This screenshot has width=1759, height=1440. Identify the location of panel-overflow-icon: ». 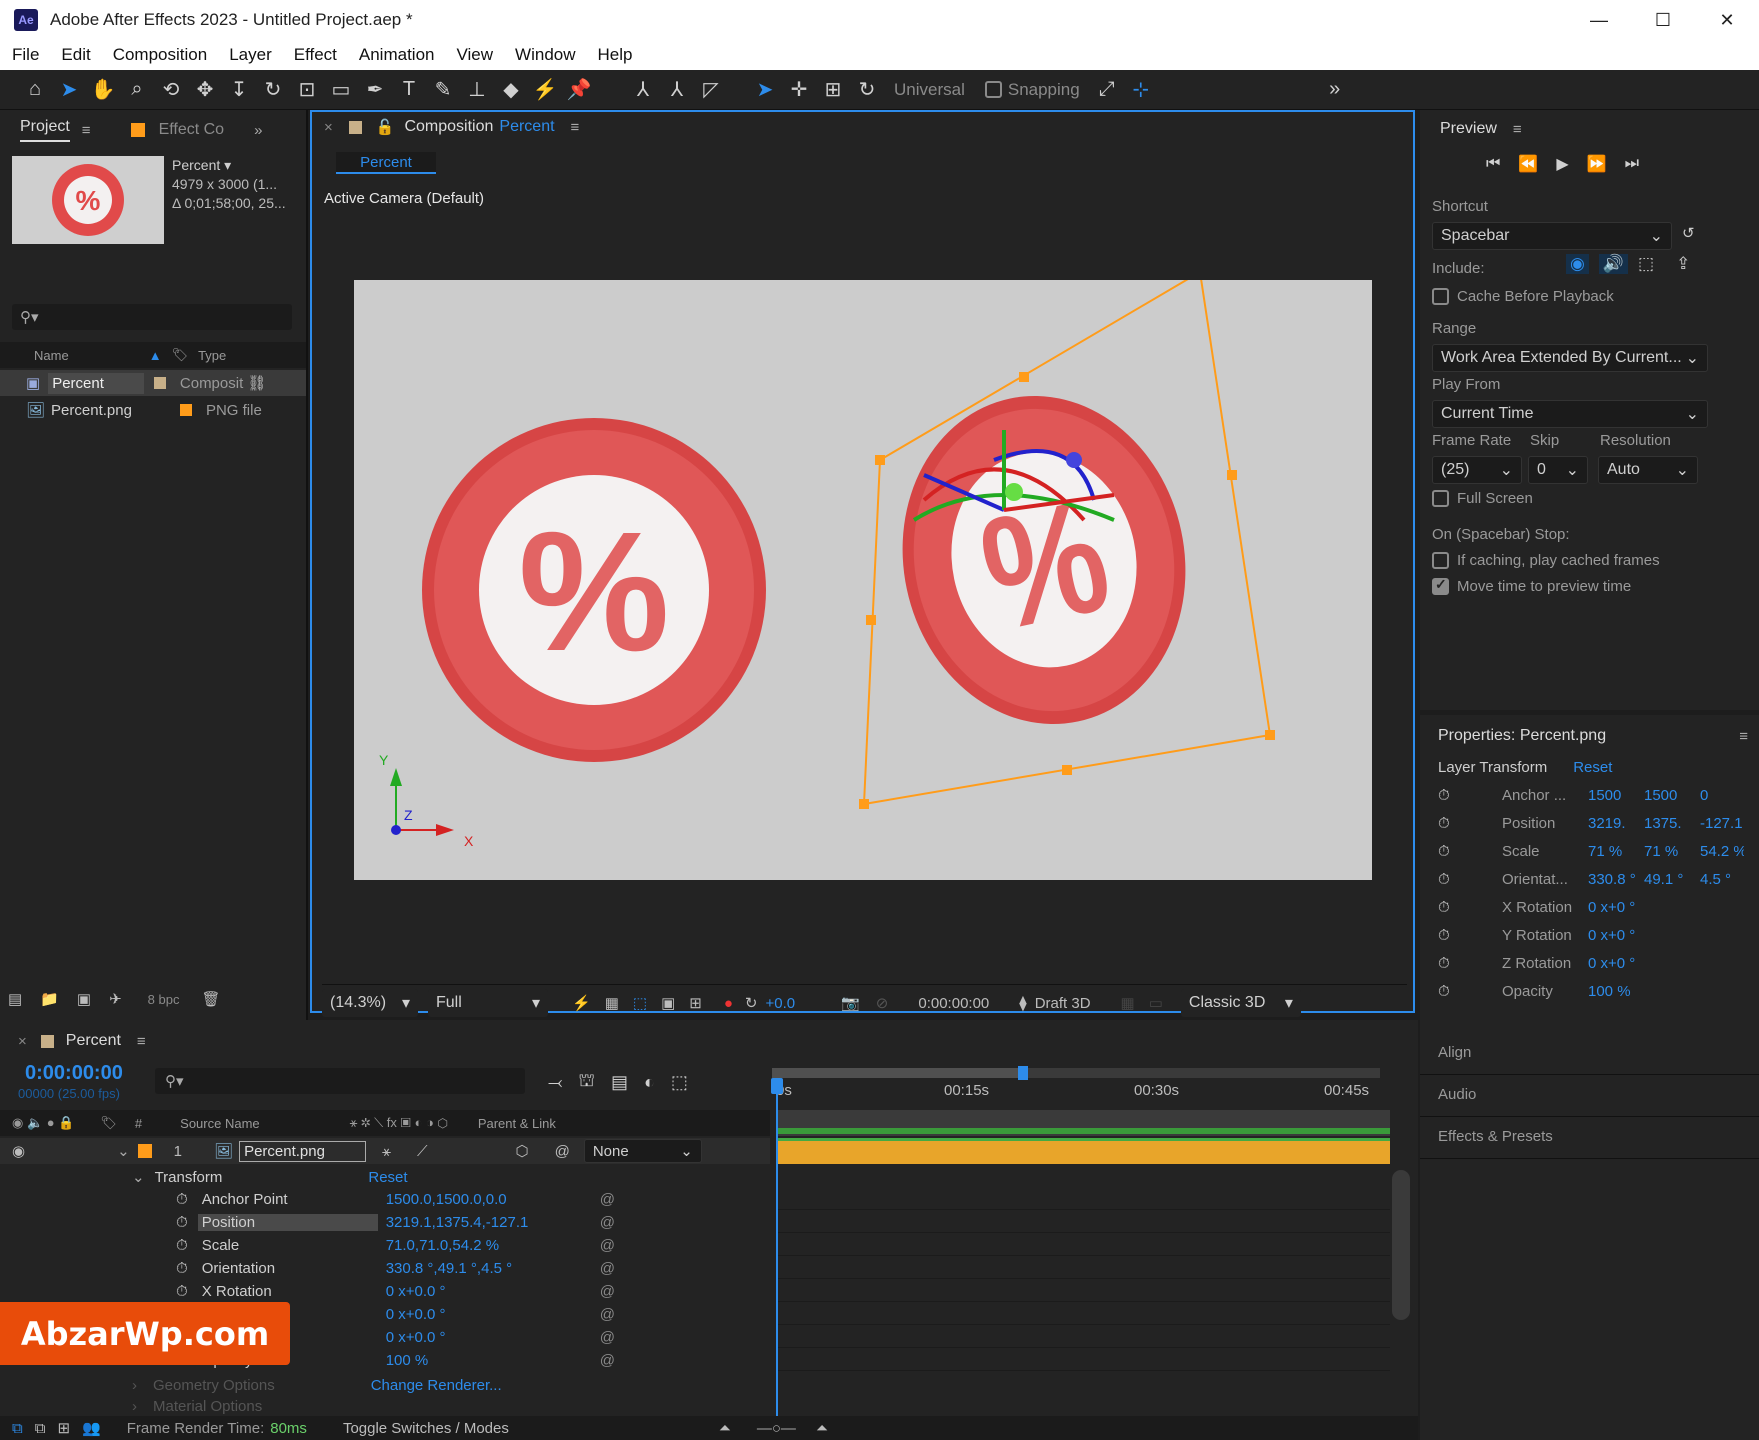
(258, 130).